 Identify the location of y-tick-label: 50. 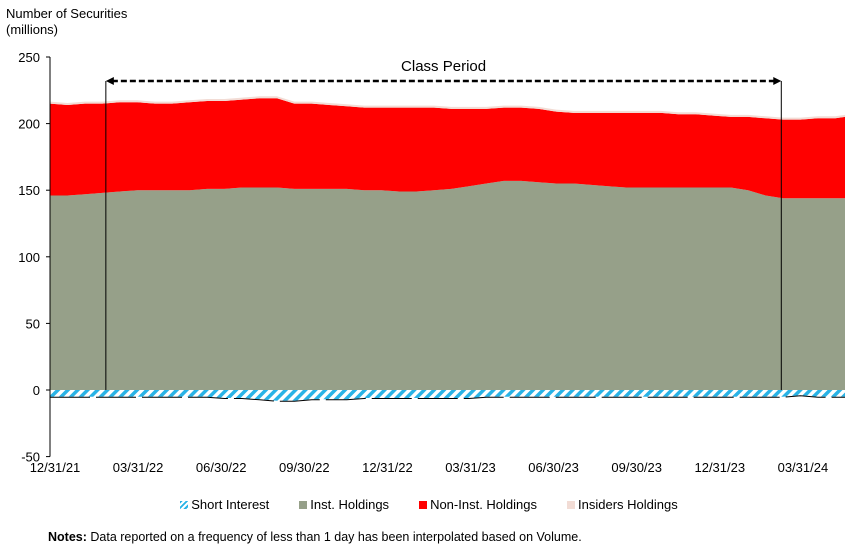
(33, 323).